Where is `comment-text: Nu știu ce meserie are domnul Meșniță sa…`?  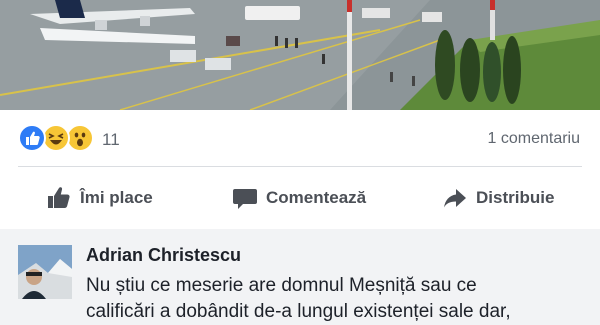
comment-text: Nu știu ce meserie are domnul Meșniță sa… is located at coordinates (336, 299).